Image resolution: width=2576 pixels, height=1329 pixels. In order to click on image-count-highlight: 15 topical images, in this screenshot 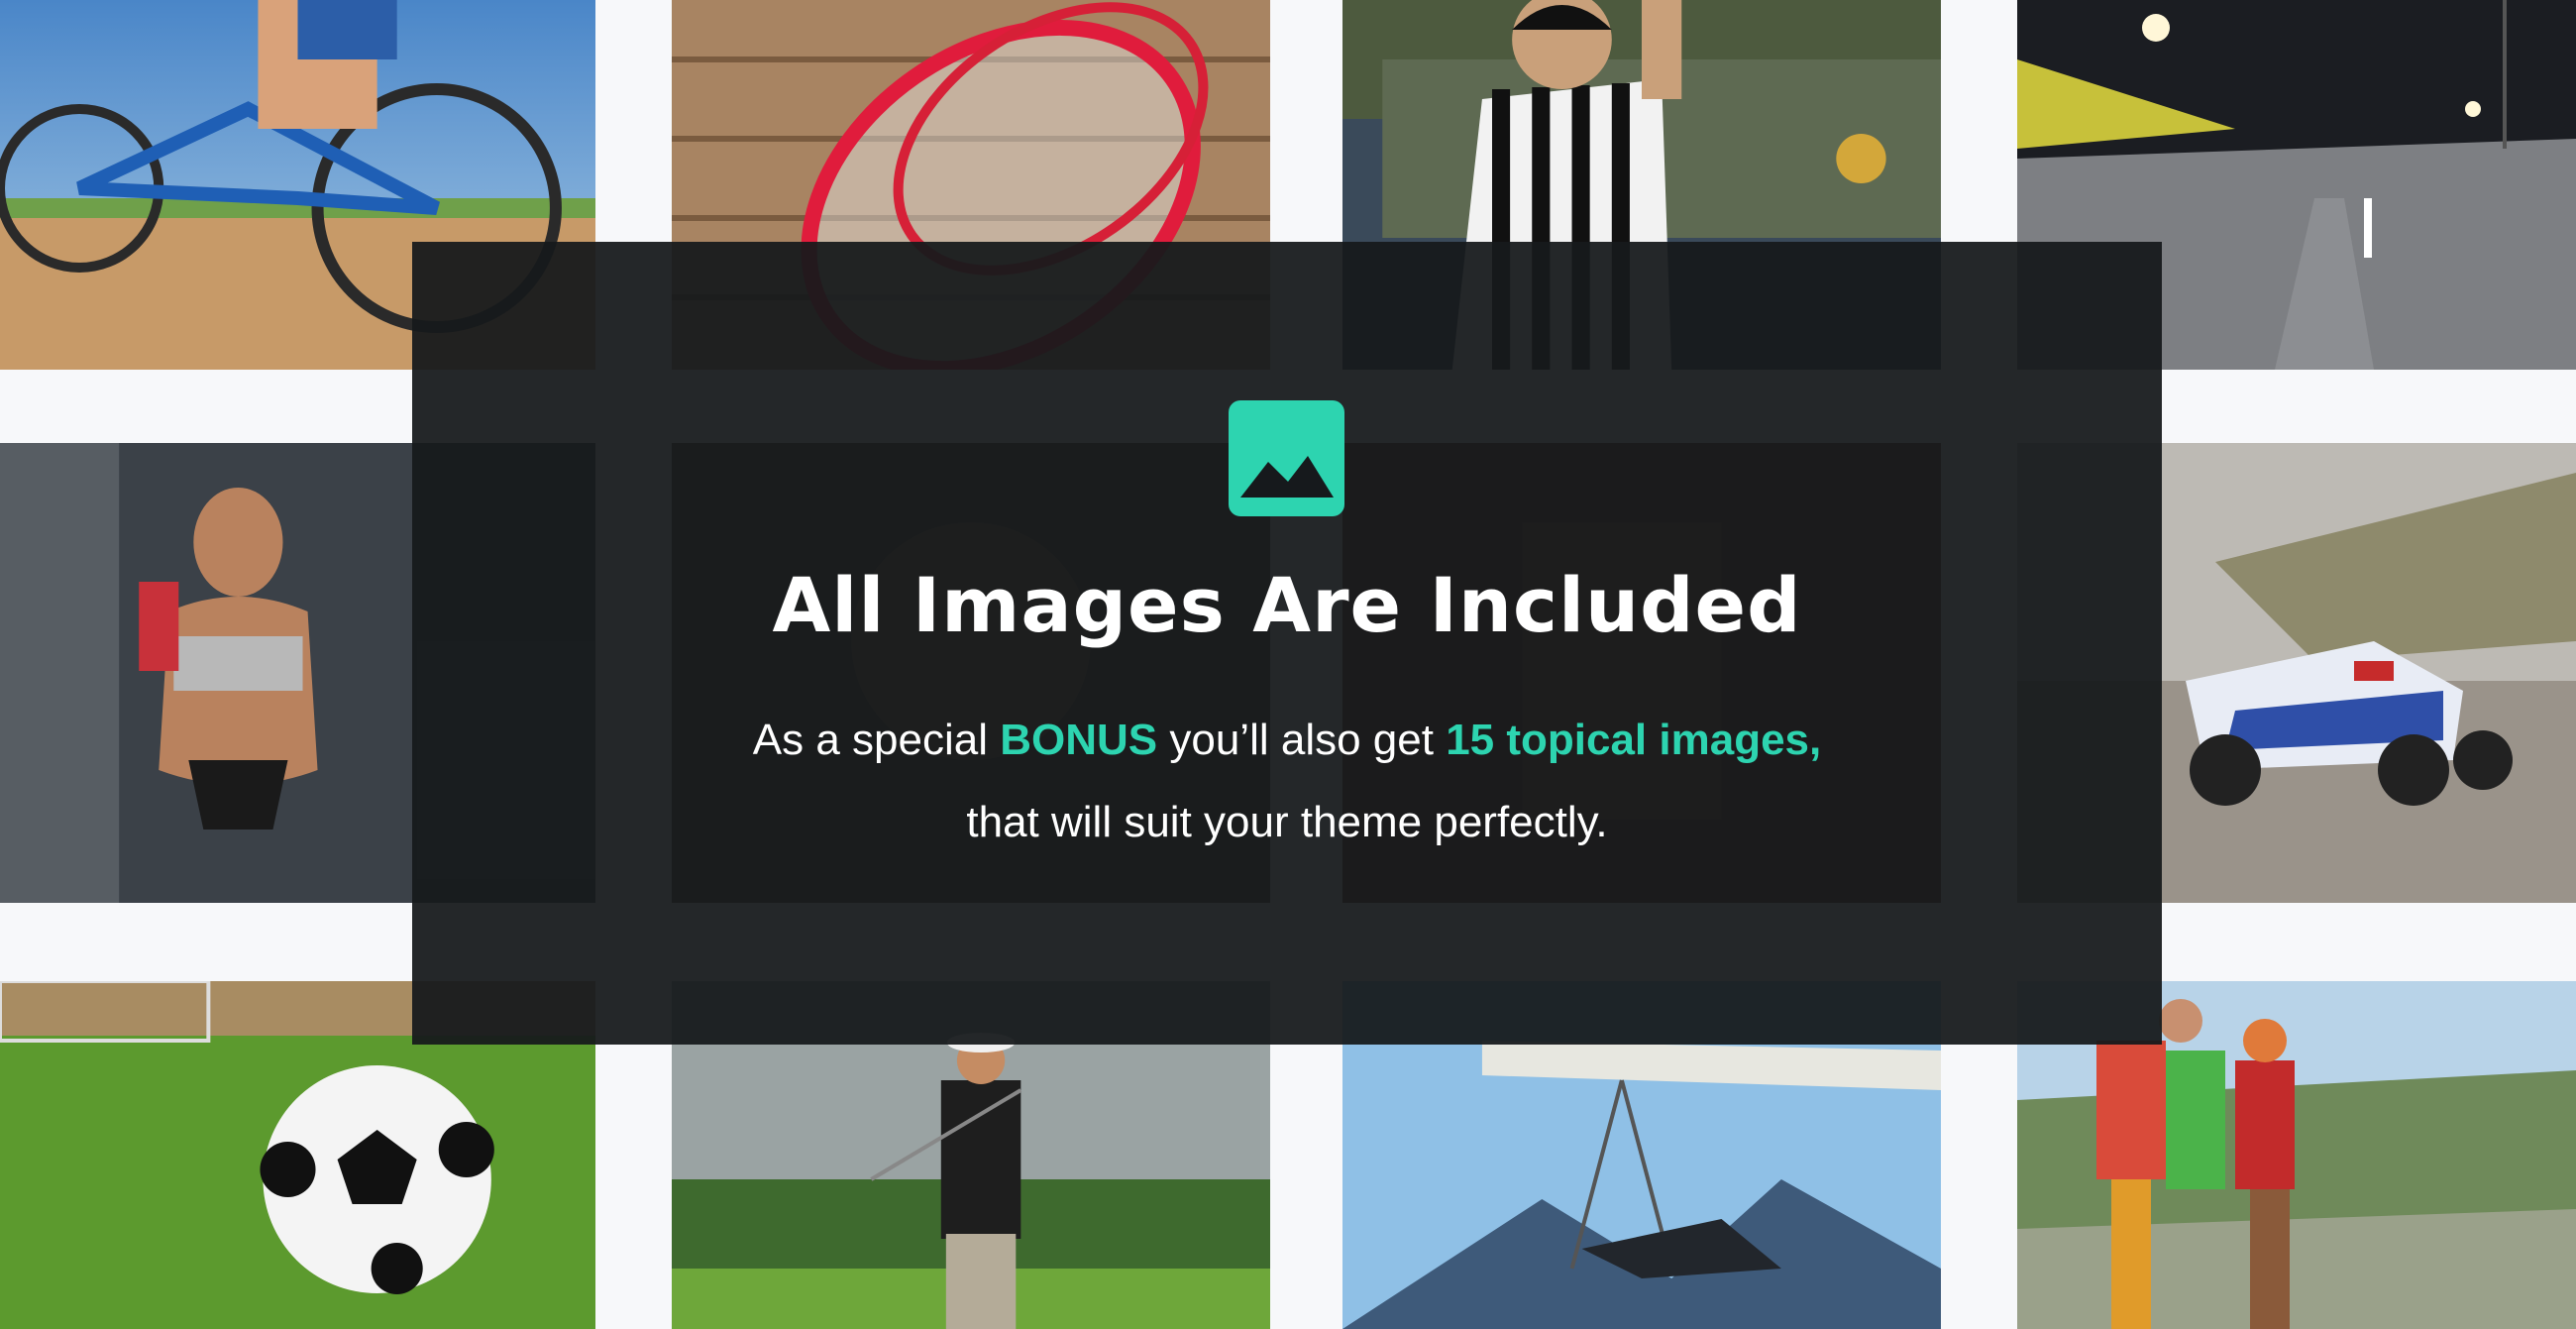, I will do `click(1634, 740)`.